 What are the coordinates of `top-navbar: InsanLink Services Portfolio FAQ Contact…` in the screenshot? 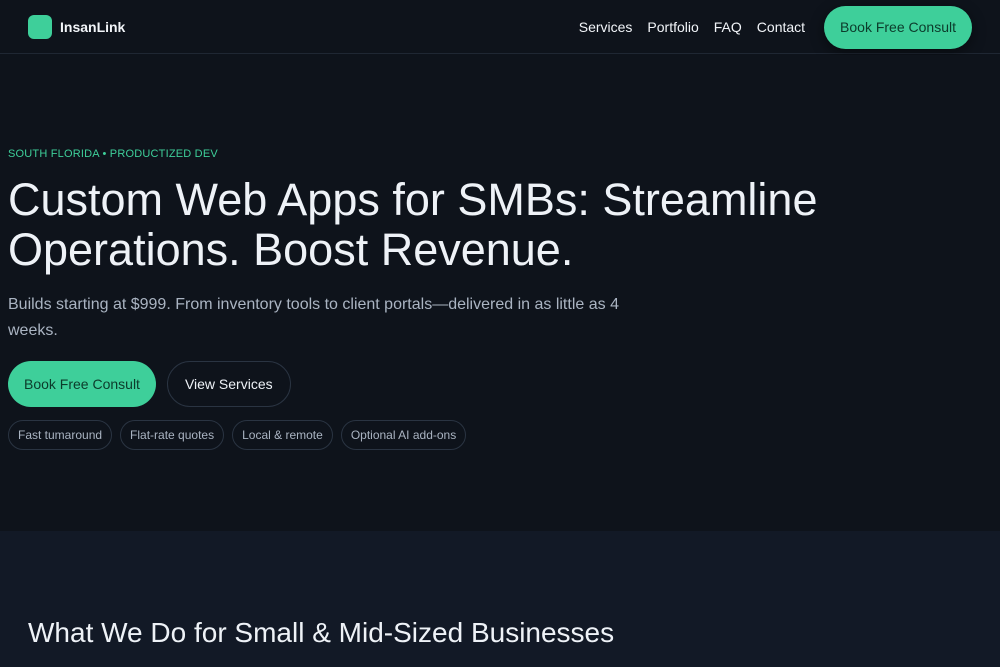 It's located at (500, 27).